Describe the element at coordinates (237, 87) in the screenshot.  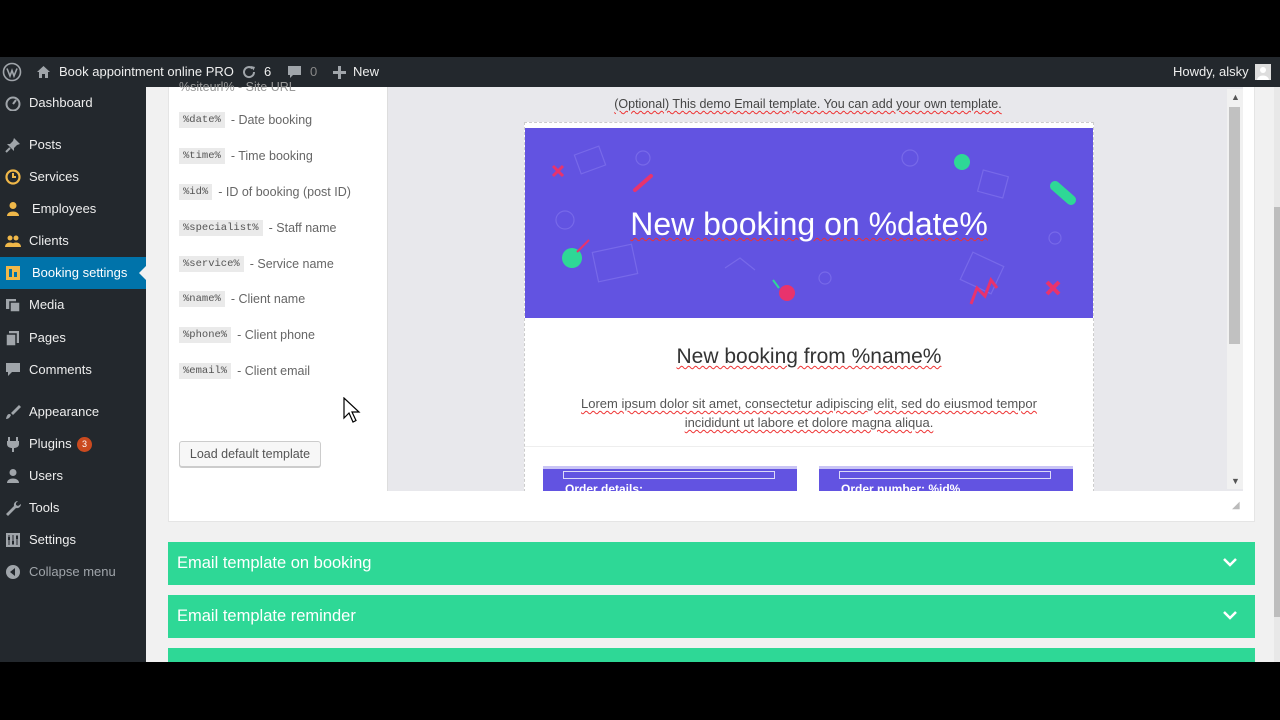
I see `variable-row-partial: %siteurl% - Site URL` at that location.